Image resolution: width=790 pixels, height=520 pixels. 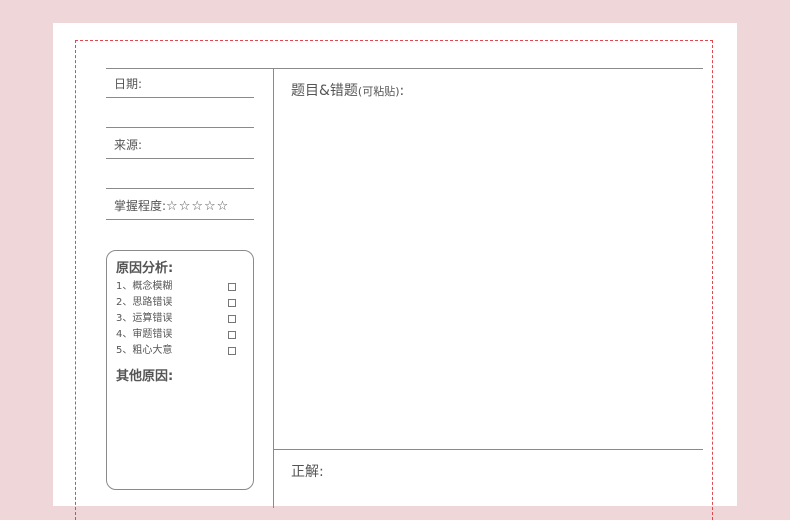 I want to click on cause-analysis-title: 原因分析:, so click(x=145, y=268).